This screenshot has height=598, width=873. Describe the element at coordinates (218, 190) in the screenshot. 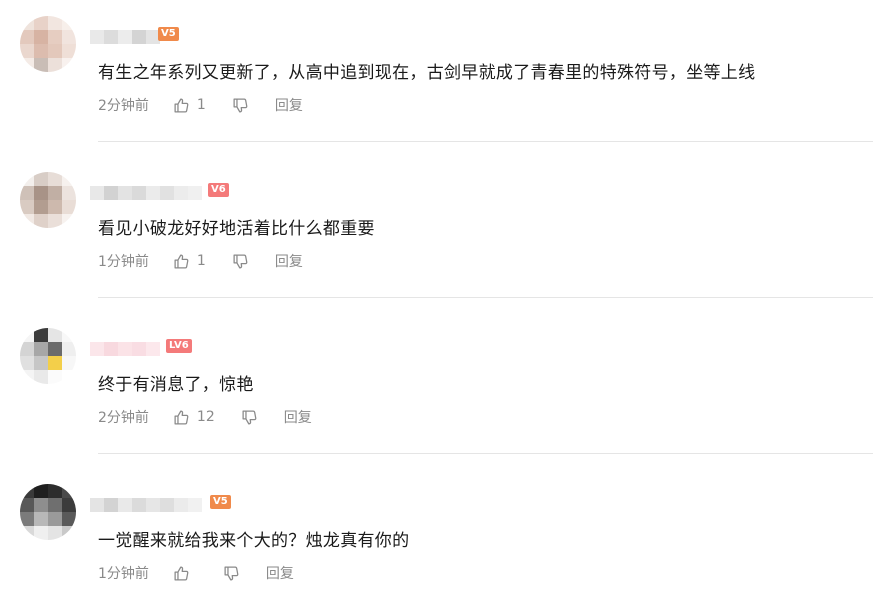

I see `level-badge: V6` at that location.